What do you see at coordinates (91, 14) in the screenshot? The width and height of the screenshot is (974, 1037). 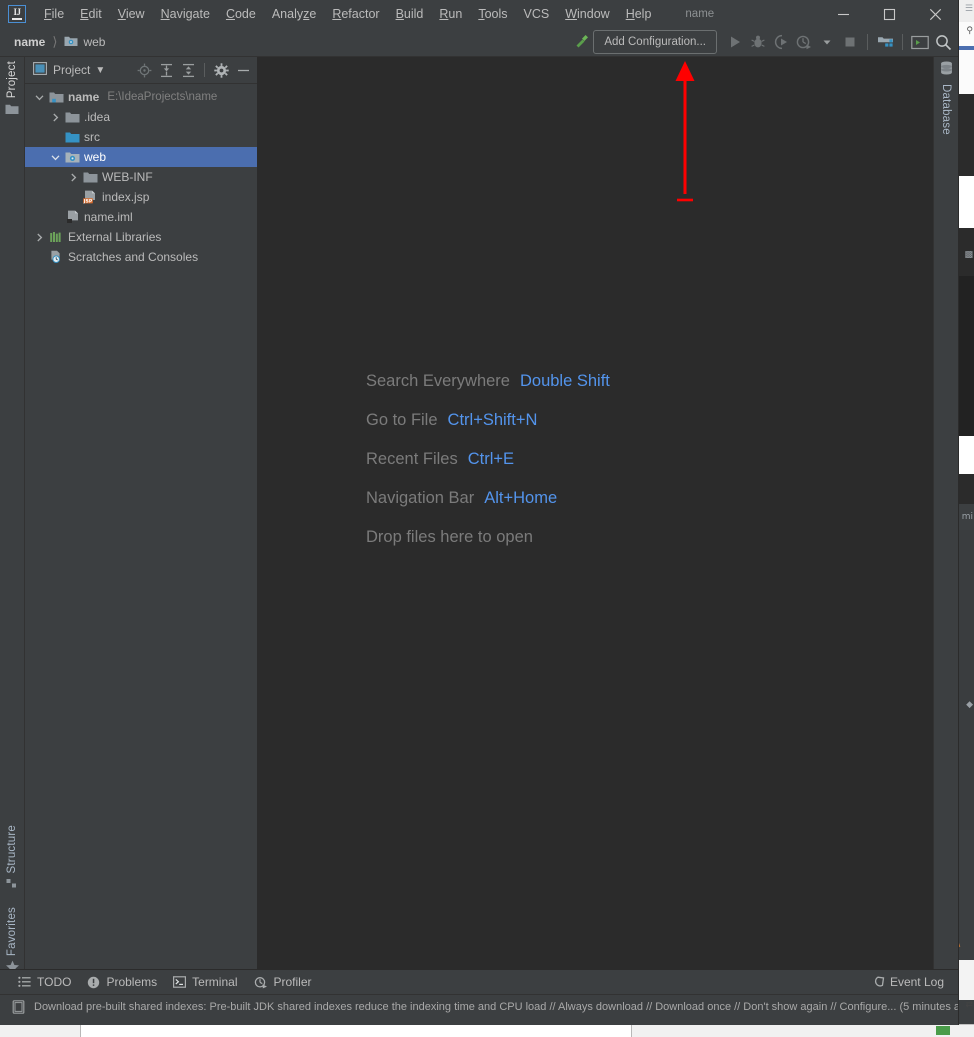 I see `menu-item-edit: Edit` at bounding box center [91, 14].